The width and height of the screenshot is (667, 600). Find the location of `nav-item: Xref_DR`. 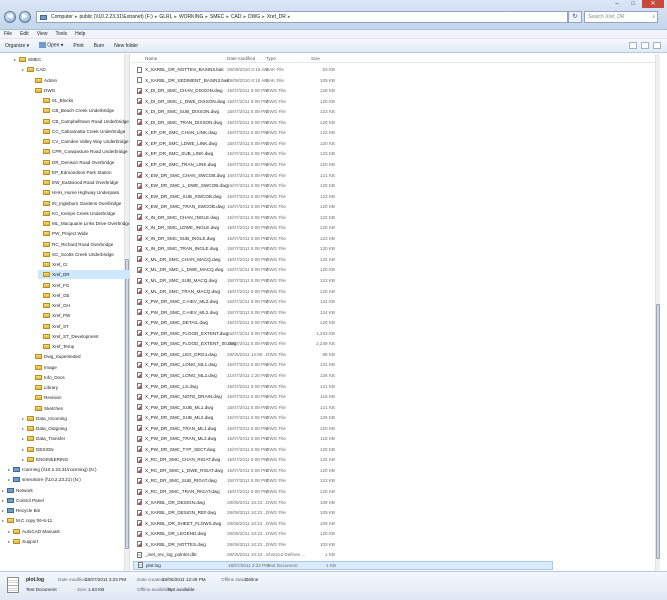

nav-item: Xref_DR is located at coordinates (83, 275).